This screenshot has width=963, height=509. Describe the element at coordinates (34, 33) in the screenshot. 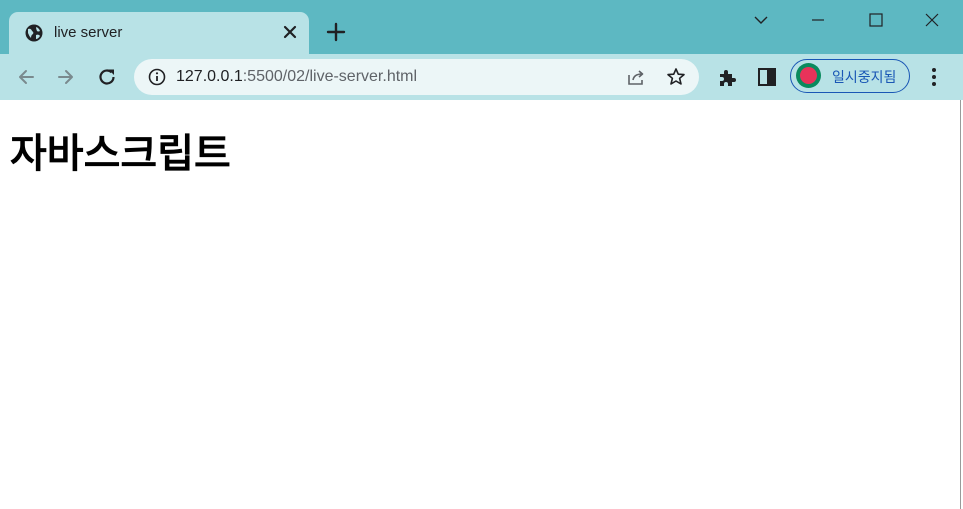

I see `globe-icon` at that location.